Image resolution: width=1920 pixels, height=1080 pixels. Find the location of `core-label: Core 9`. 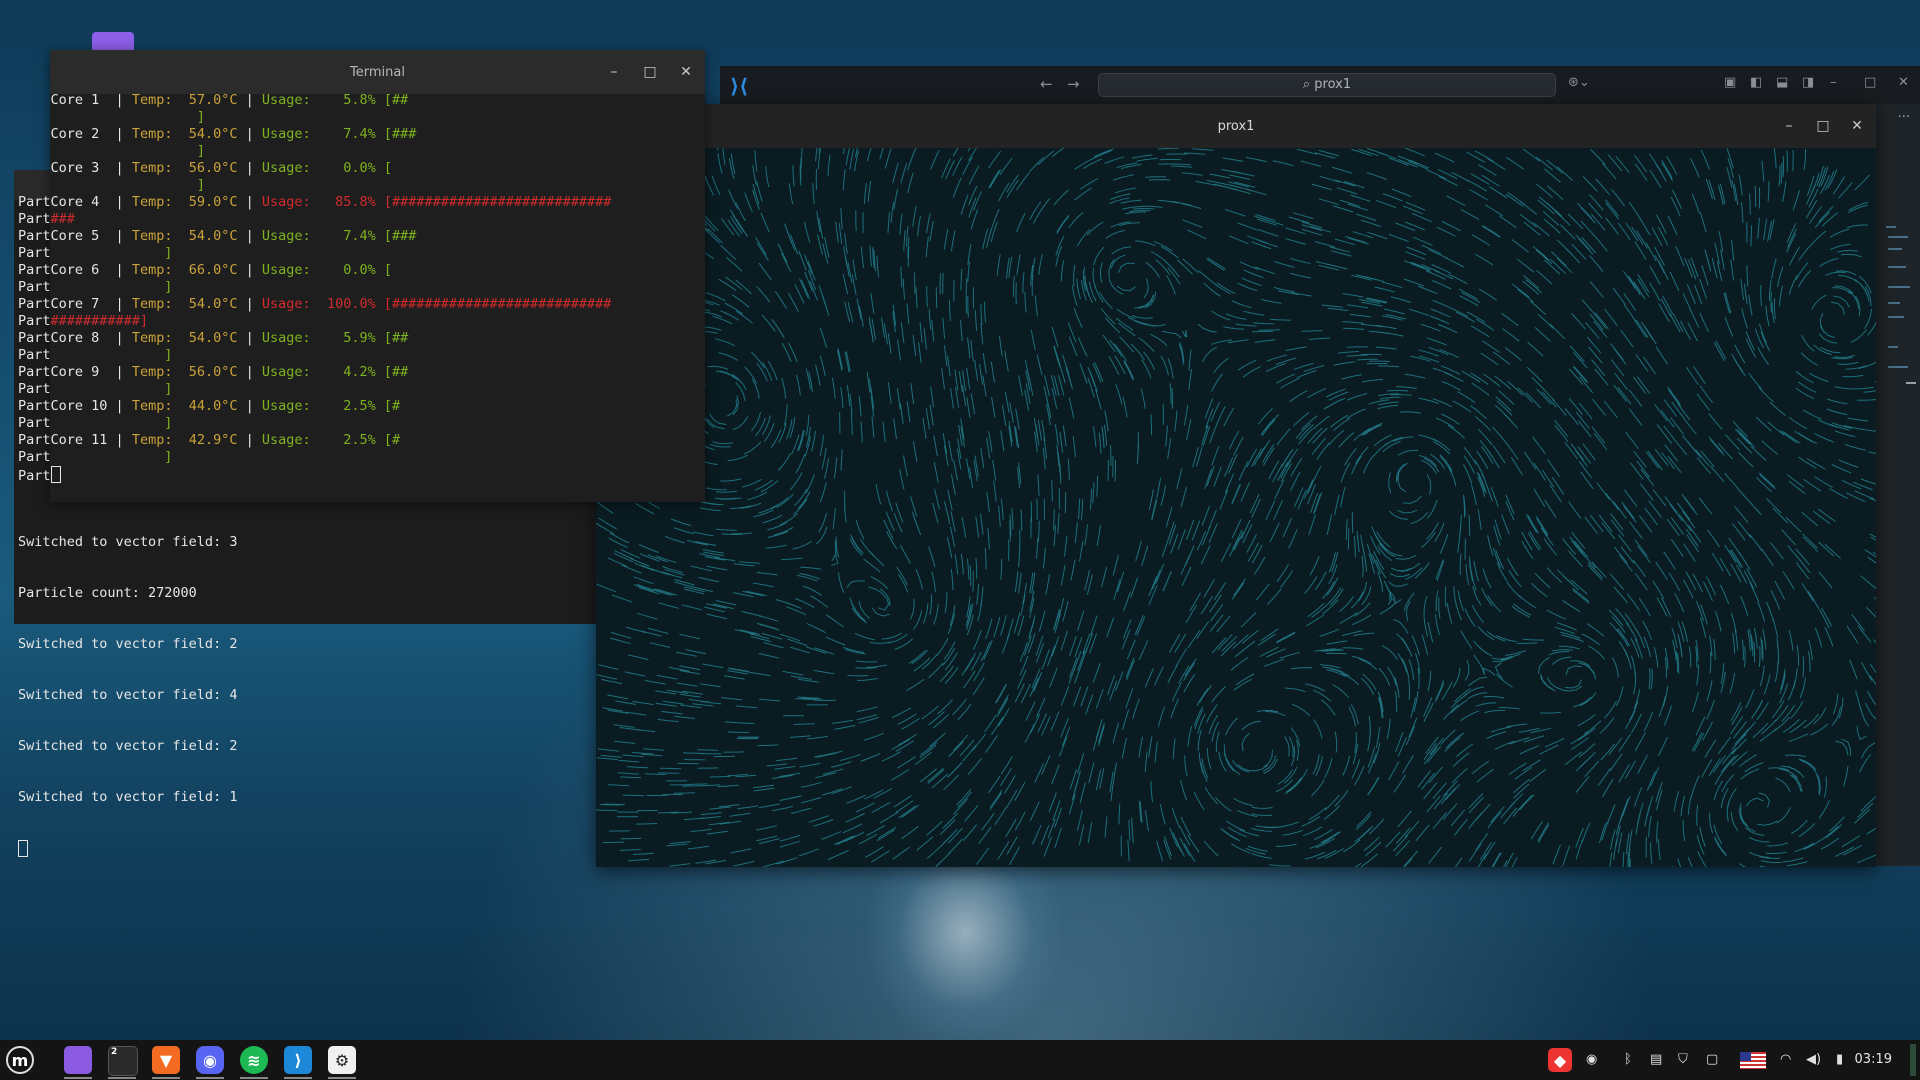

core-label: Core 9 is located at coordinates (79, 372).